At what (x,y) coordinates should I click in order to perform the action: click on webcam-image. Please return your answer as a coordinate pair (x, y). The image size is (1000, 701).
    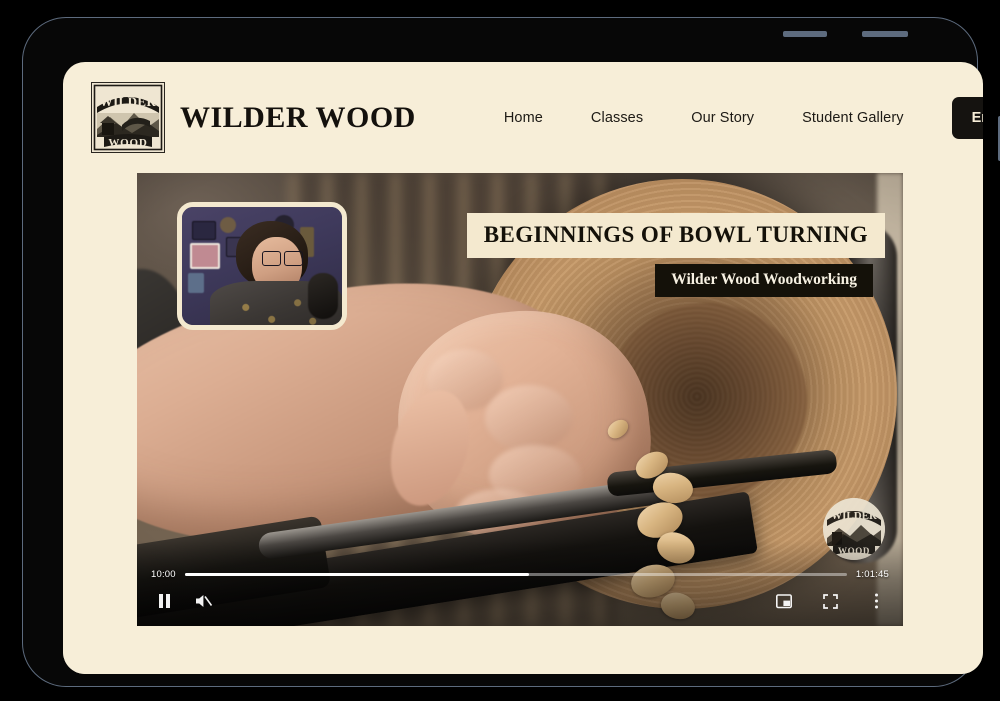
    Looking at the image, I should click on (262, 266).